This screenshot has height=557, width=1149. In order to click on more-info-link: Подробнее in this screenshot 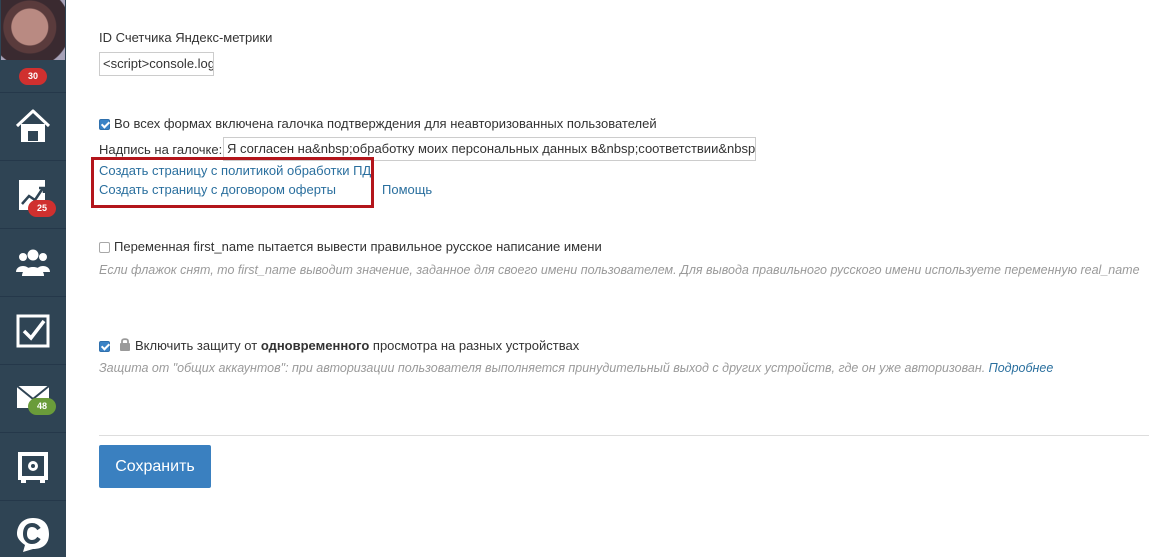, I will do `click(1021, 368)`.